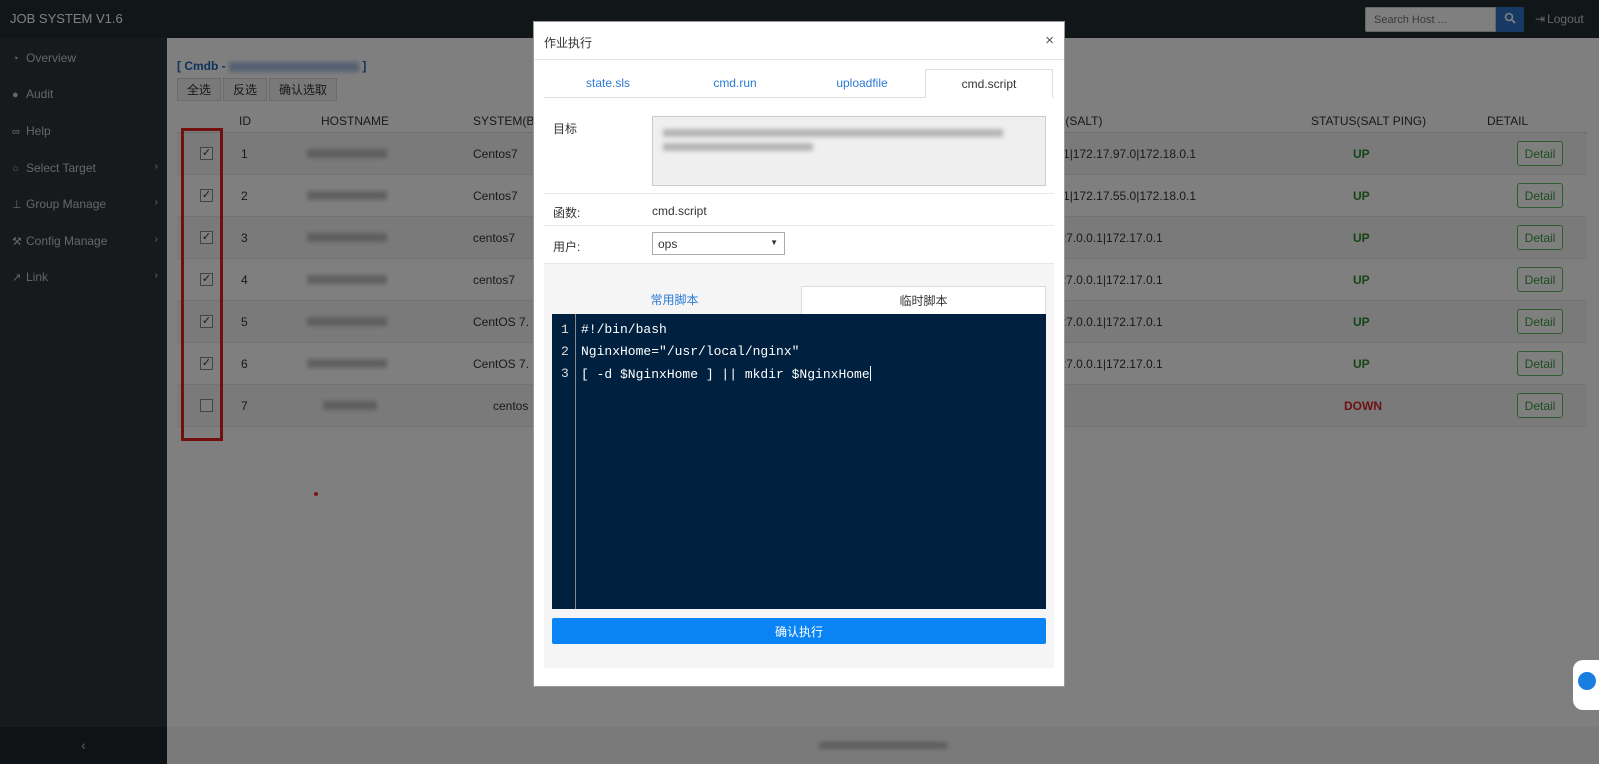 This screenshot has height=764, width=1599. What do you see at coordinates (608, 83) in the screenshot?
I see `tab-state-sls: state.sls` at bounding box center [608, 83].